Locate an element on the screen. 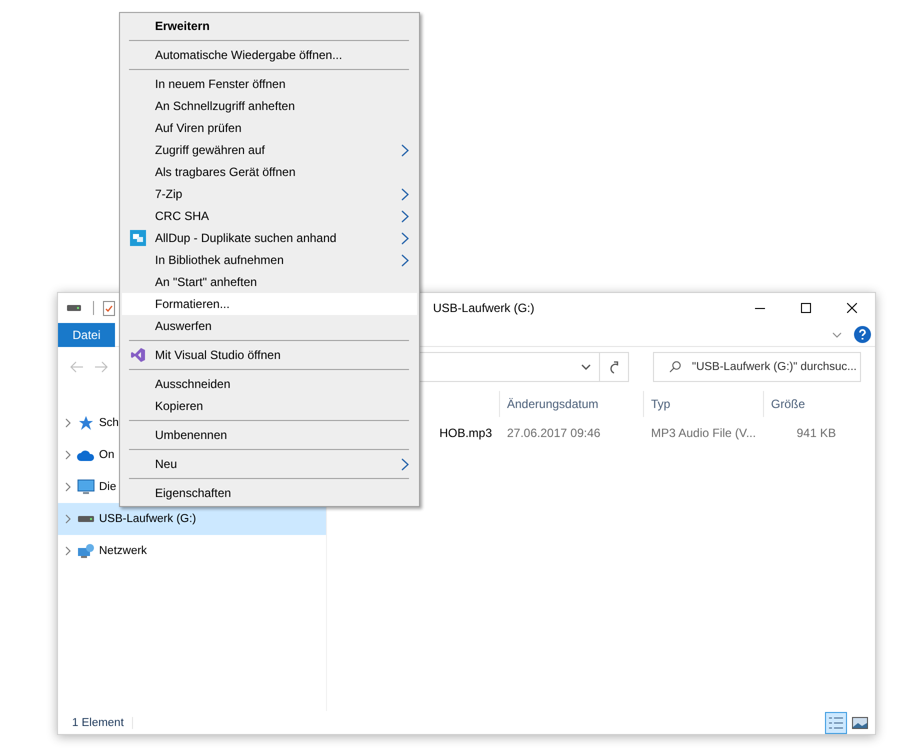 The height and width of the screenshot is (753, 899). table-cell-text: HOB.mp3 is located at coordinates (465, 433).